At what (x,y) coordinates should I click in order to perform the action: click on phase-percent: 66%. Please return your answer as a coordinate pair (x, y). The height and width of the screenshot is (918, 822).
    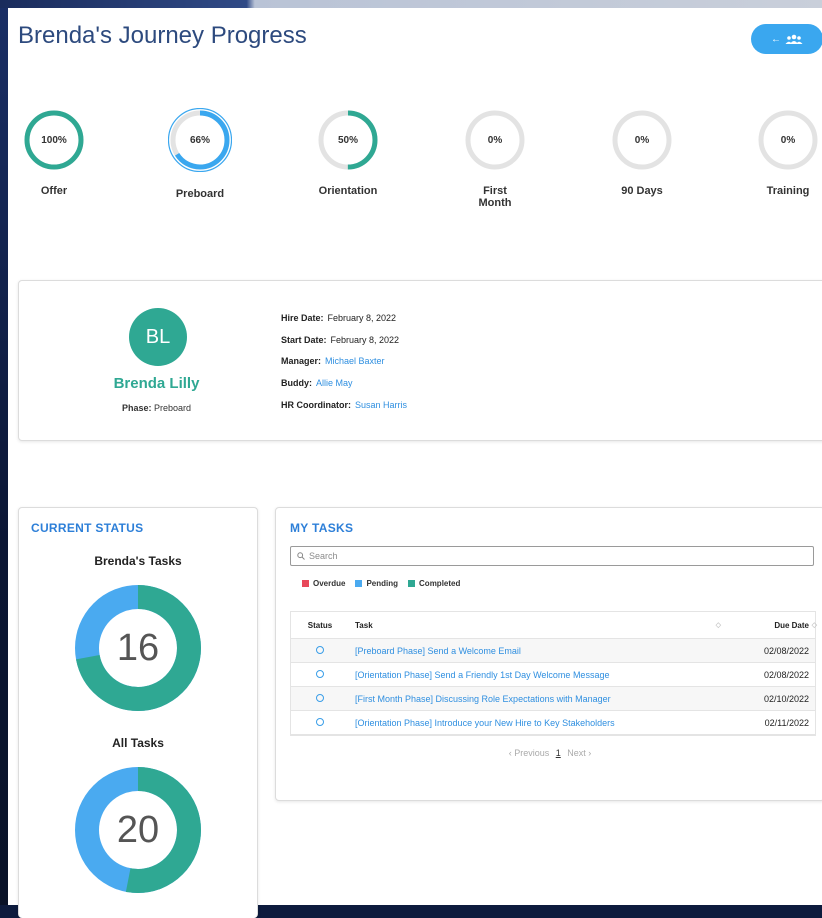
    Looking at the image, I should click on (199, 140).